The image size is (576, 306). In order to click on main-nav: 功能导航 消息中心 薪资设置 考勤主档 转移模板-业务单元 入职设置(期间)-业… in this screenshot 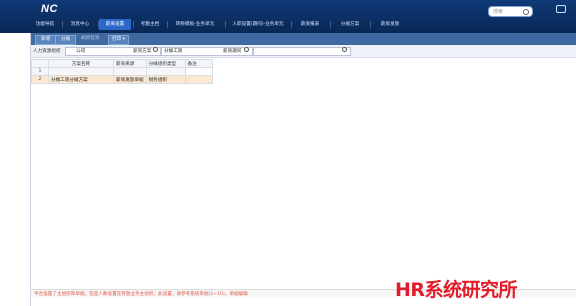, I will do `click(303, 24)`.